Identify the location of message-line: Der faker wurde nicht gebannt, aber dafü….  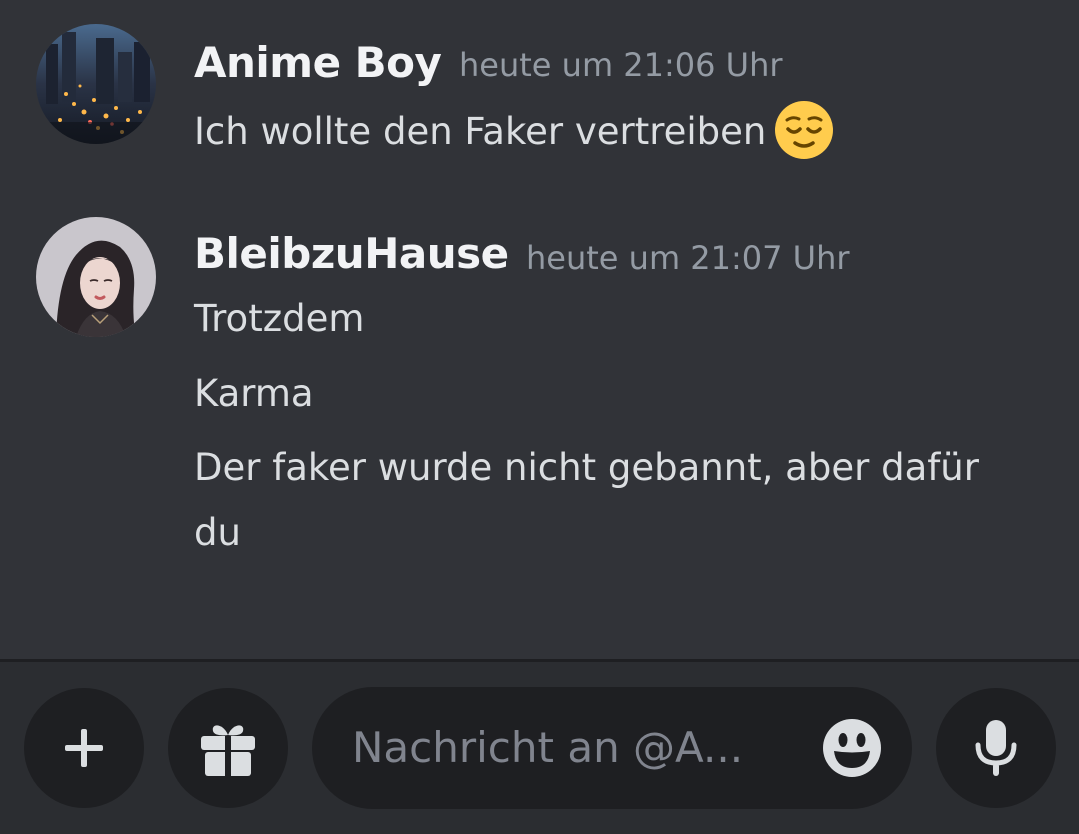
(586, 467).